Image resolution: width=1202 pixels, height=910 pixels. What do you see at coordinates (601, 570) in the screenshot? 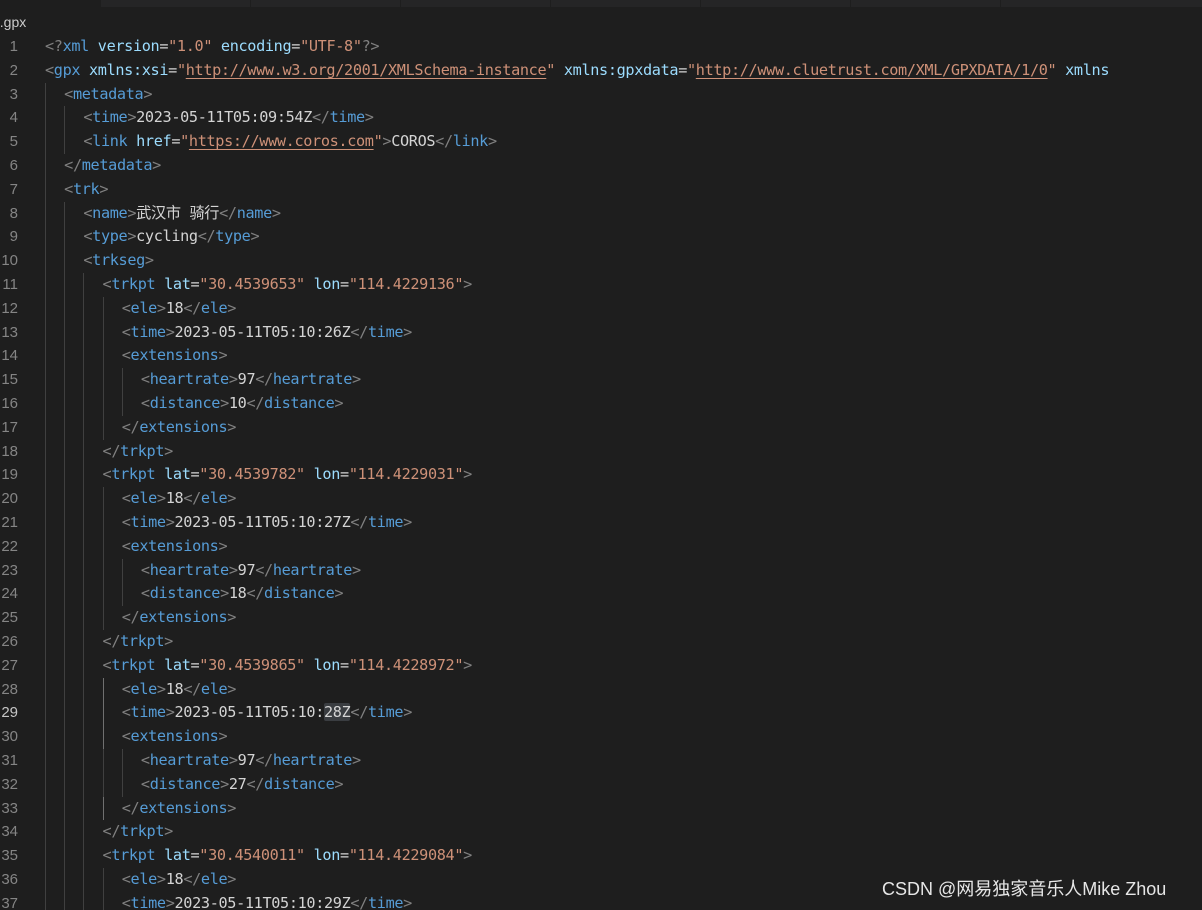
I see `code-line: 23 <heartrate>97</heartrate>` at bounding box center [601, 570].